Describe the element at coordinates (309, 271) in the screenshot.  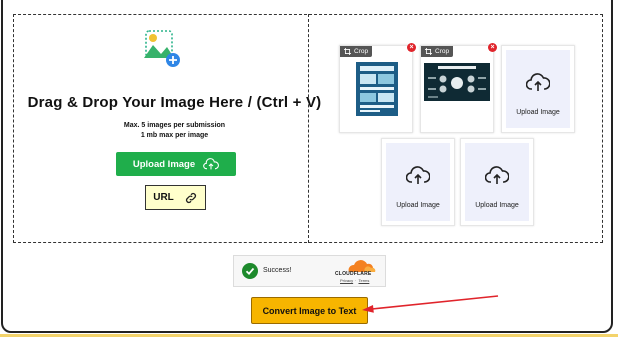
I see `captcha-widget: Success! CLOUDFLARE Privacy · Terms` at that location.